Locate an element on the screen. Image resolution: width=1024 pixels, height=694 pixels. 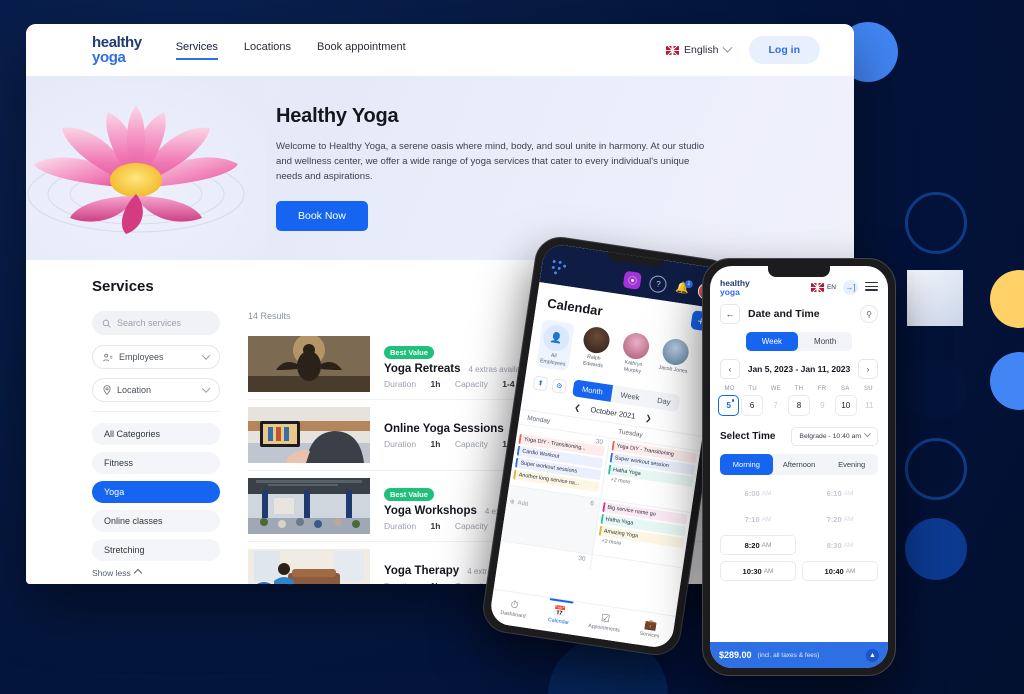
category-stretching: Stretching is located at coordinates (156, 550).